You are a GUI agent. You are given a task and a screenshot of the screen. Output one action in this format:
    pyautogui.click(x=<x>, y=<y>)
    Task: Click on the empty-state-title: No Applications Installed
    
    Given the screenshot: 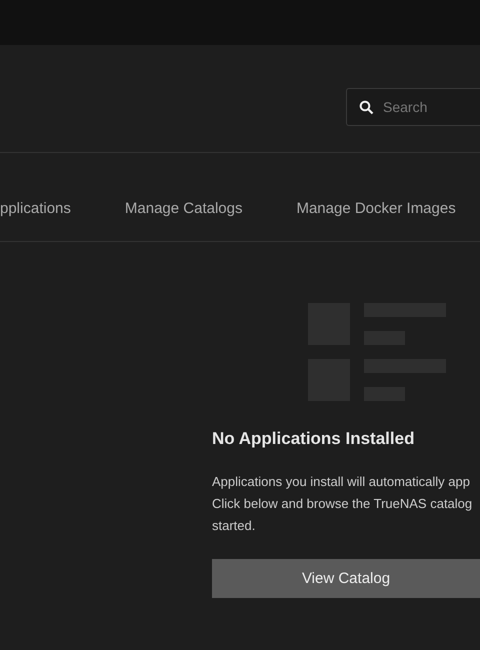 What is the action you would take?
    pyautogui.click(x=314, y=439)
    